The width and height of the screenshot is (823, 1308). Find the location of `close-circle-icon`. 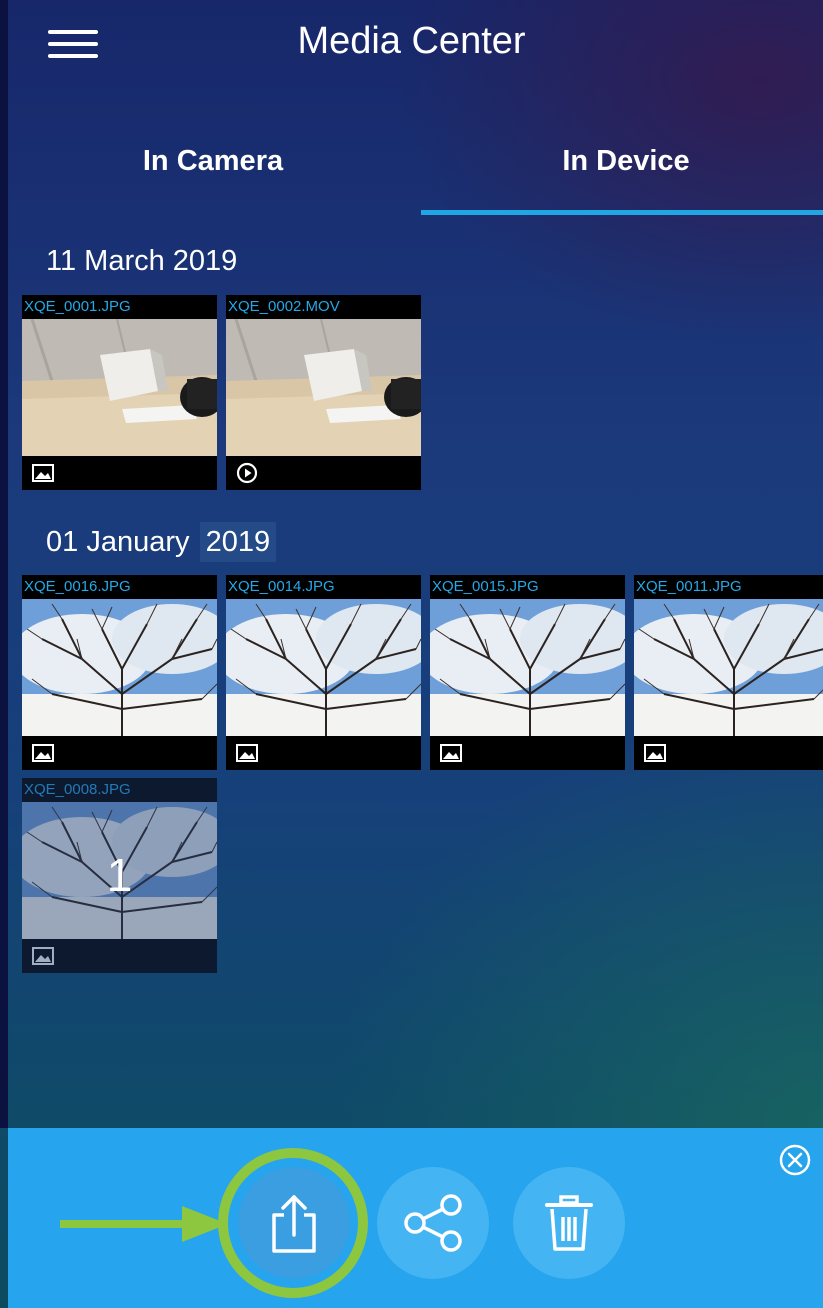

close-circle-icon is located at coordinates (795, 1160).